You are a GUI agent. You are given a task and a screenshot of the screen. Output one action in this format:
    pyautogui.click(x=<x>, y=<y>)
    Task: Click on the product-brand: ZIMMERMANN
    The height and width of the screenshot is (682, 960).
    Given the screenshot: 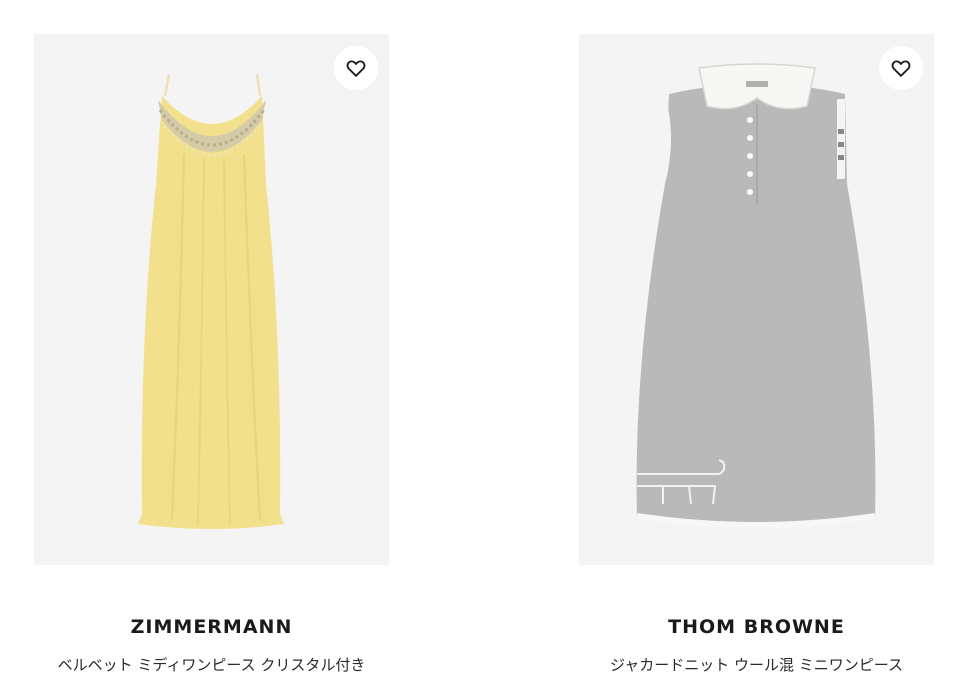 What is the action you would take?
    pyautogui.click(x=211, y=627)
    